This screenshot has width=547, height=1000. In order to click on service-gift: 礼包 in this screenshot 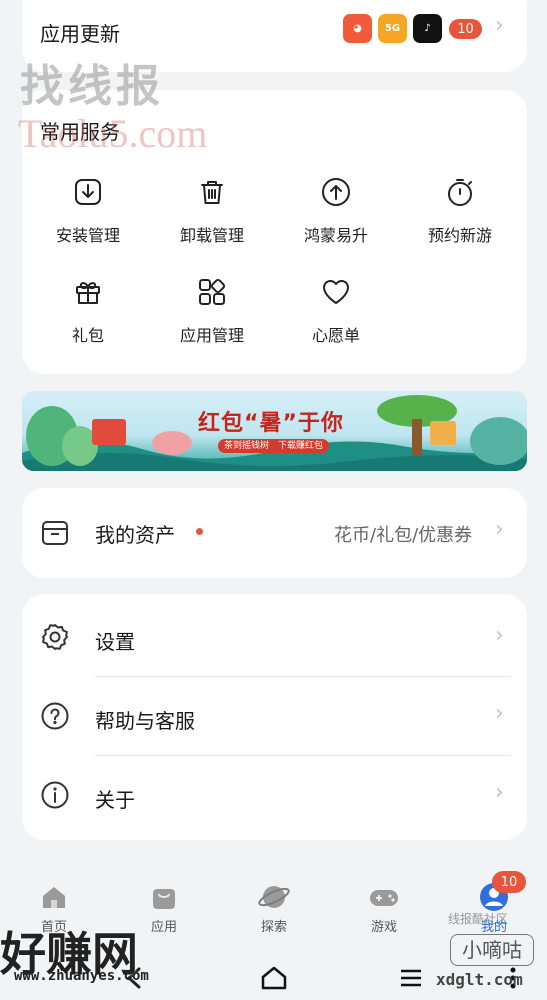, I will do `click(88, 309)`.